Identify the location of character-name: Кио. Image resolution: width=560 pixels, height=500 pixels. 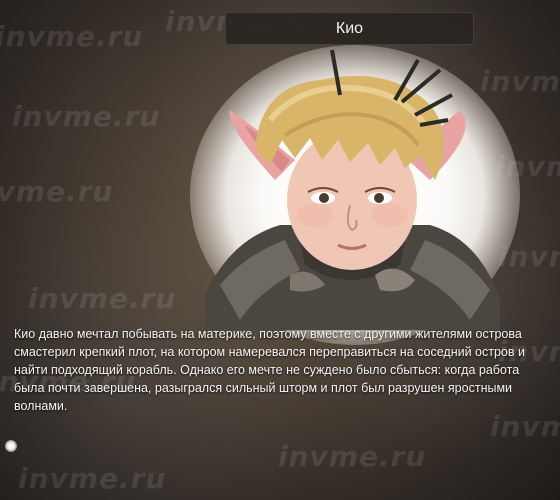
(349, 28).